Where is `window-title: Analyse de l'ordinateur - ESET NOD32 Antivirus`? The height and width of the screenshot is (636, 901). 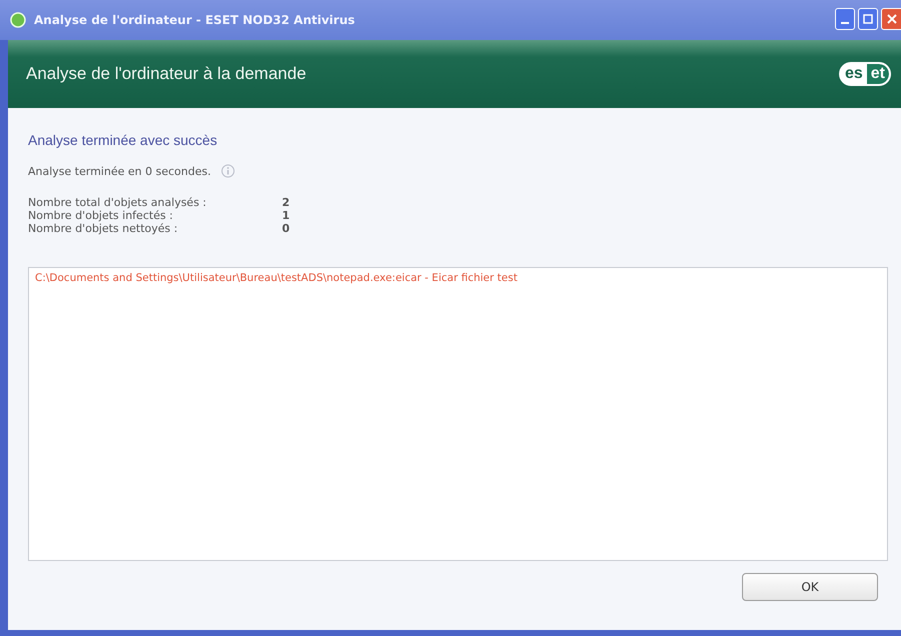
window-title: Analyse de l'ordinateur - ESET NOD32 Antivirus is located at coordinates (195, 20).